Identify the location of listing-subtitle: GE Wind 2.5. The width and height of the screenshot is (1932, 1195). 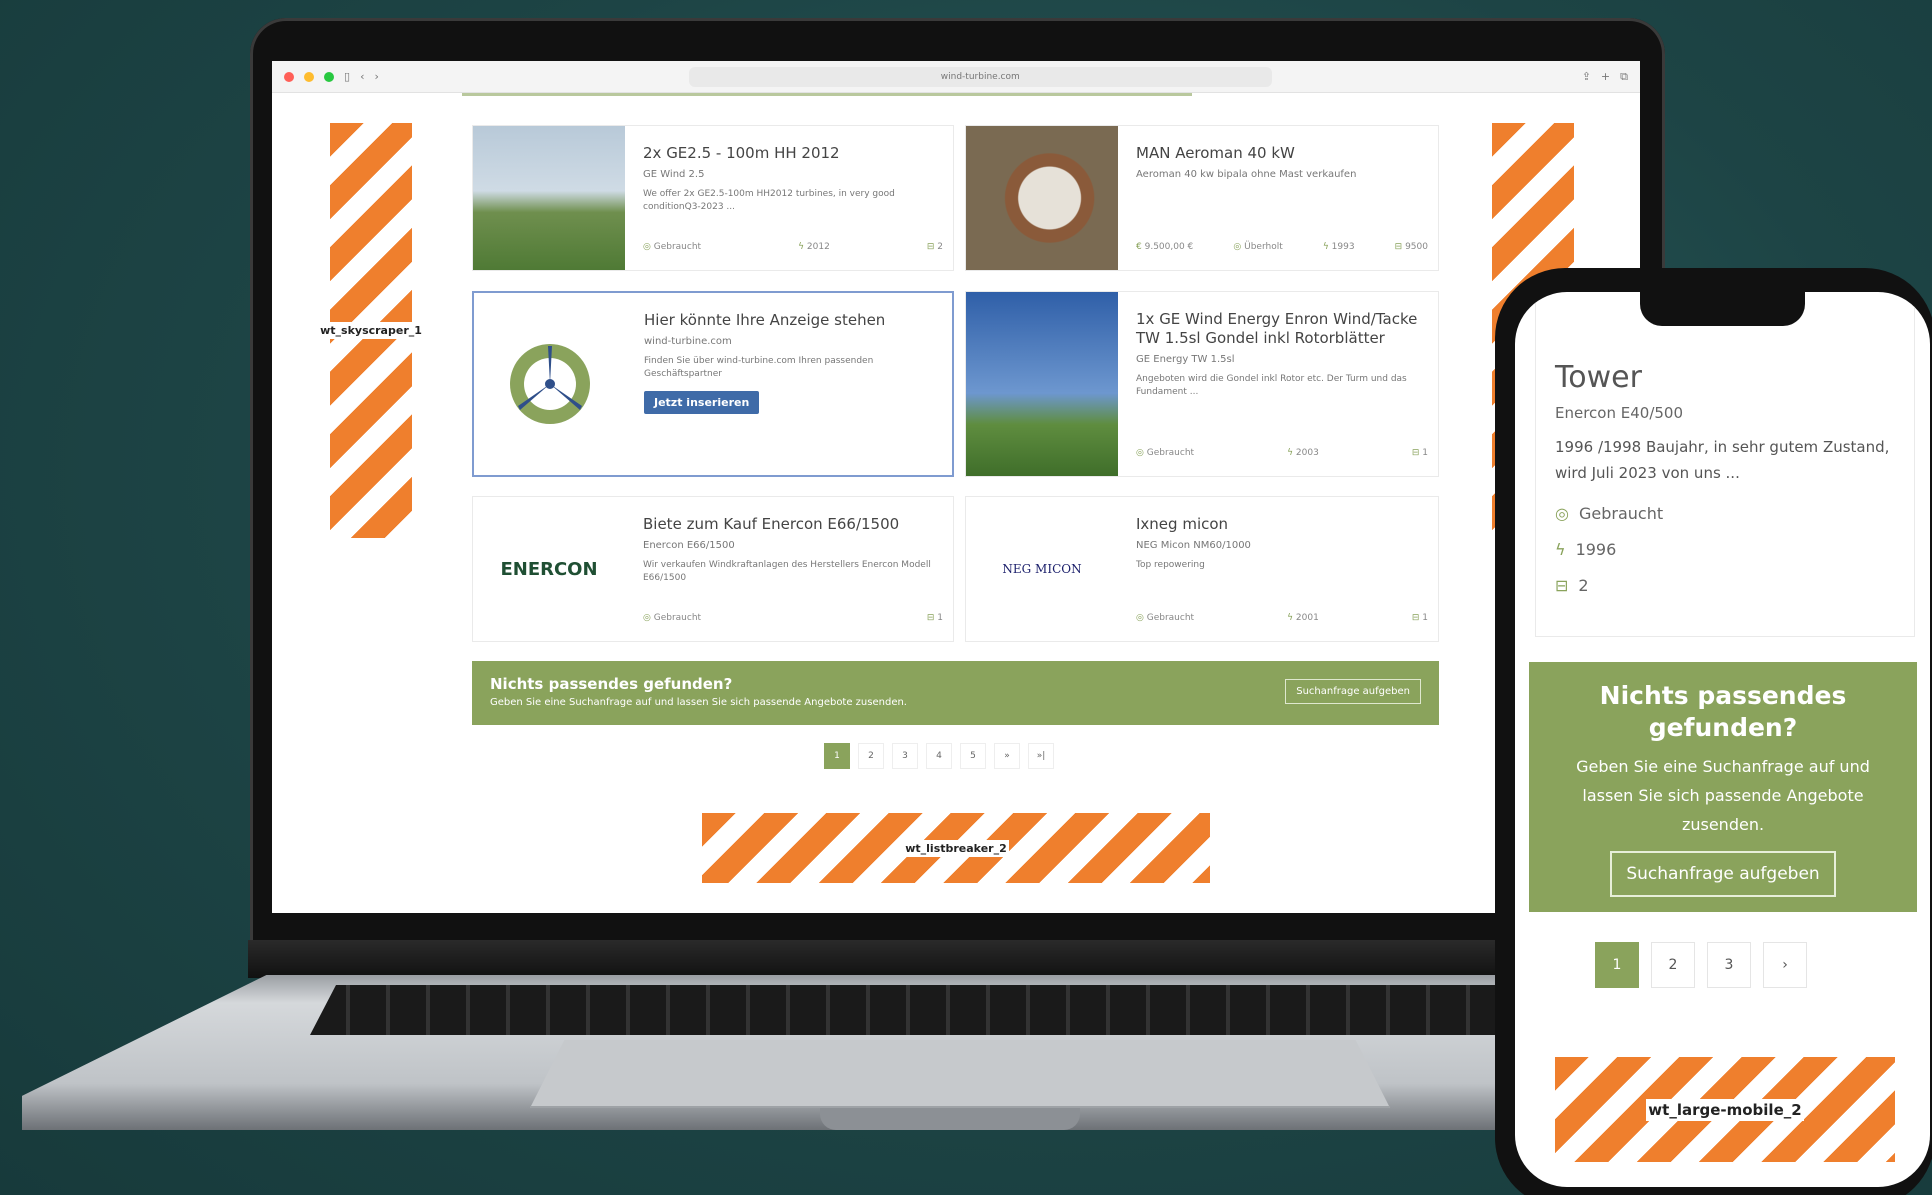
(674, 174).